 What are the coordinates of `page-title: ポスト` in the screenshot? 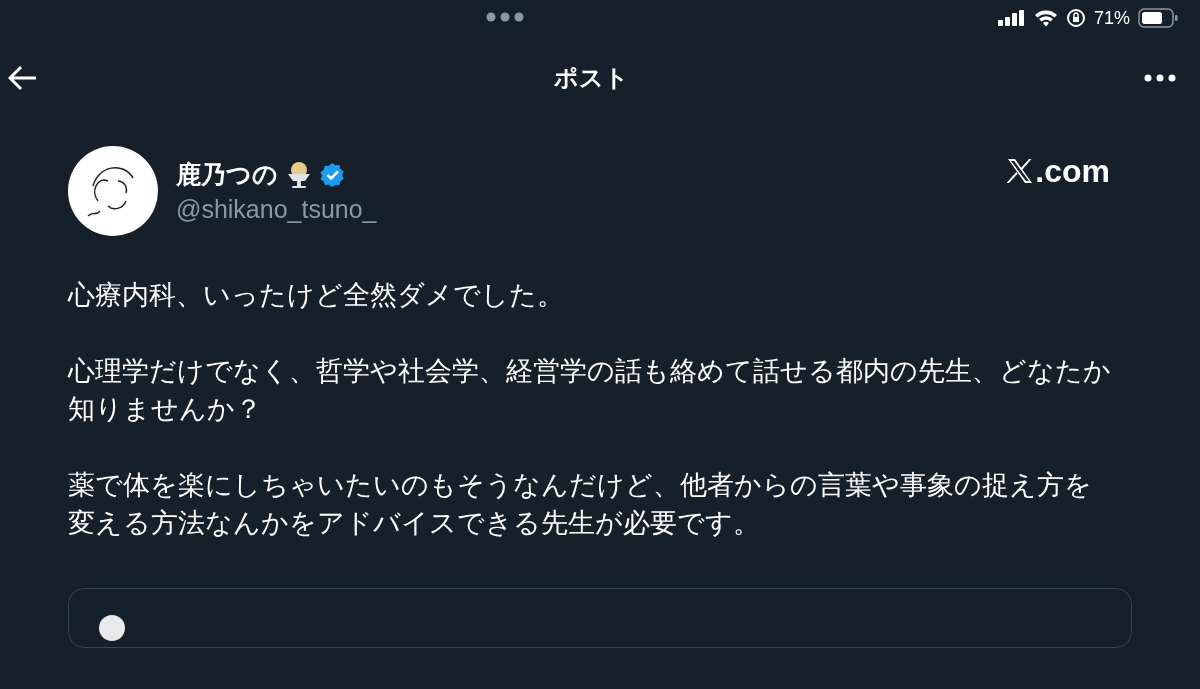 It's located at (591, 78).